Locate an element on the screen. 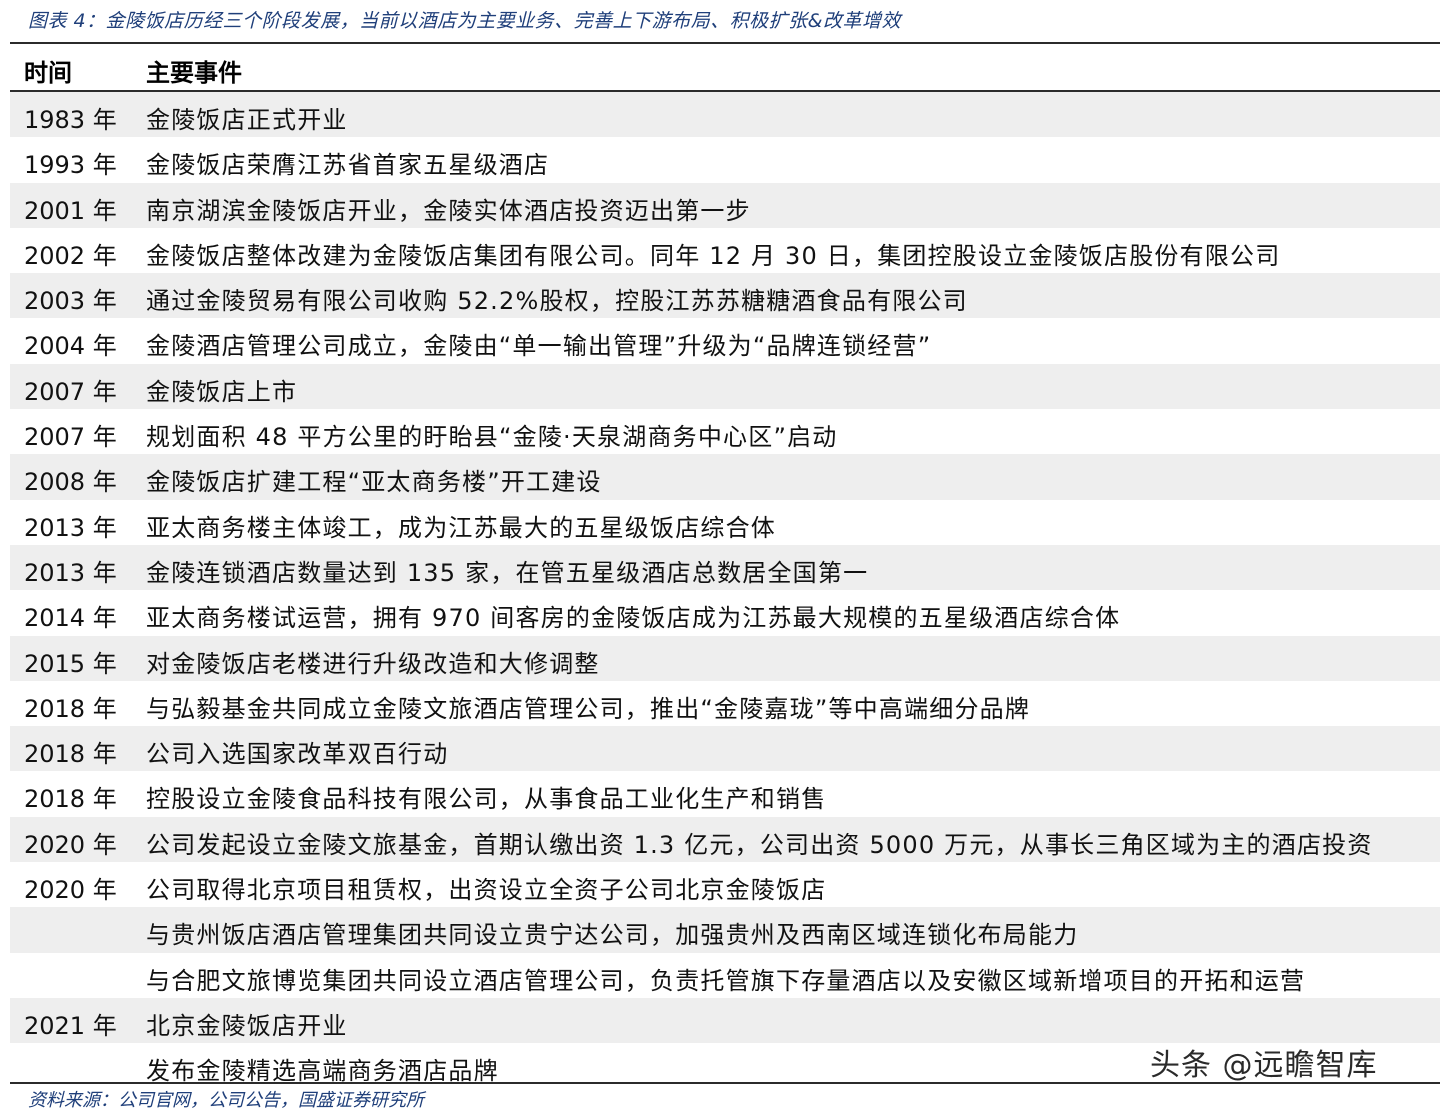 This screenshot has height=1113, width=1451. row-event: 与贵州饭店酒店管理集团共同设立贵宁达公司，加强贵州及西南区域连锁化布局能力 is located at coordinates (612, 935).